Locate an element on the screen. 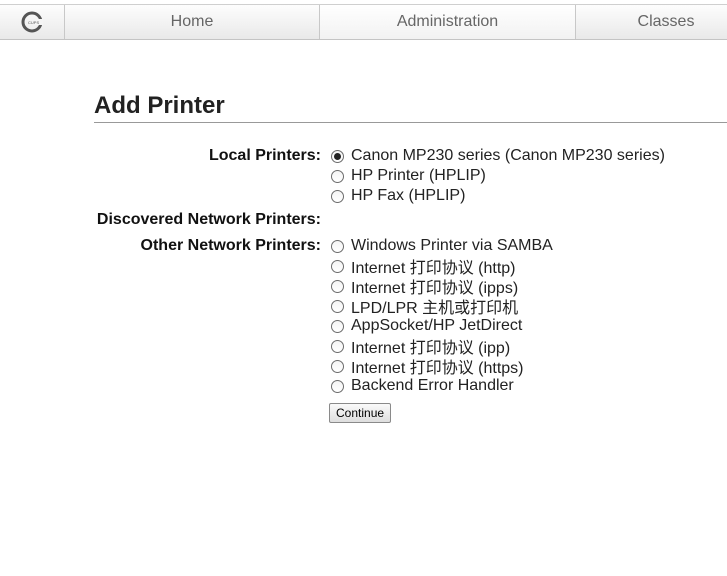 Image resolution: width=727 pixels, height=576 pixels. continue-button: Continue is located at coordinates (360, 413).